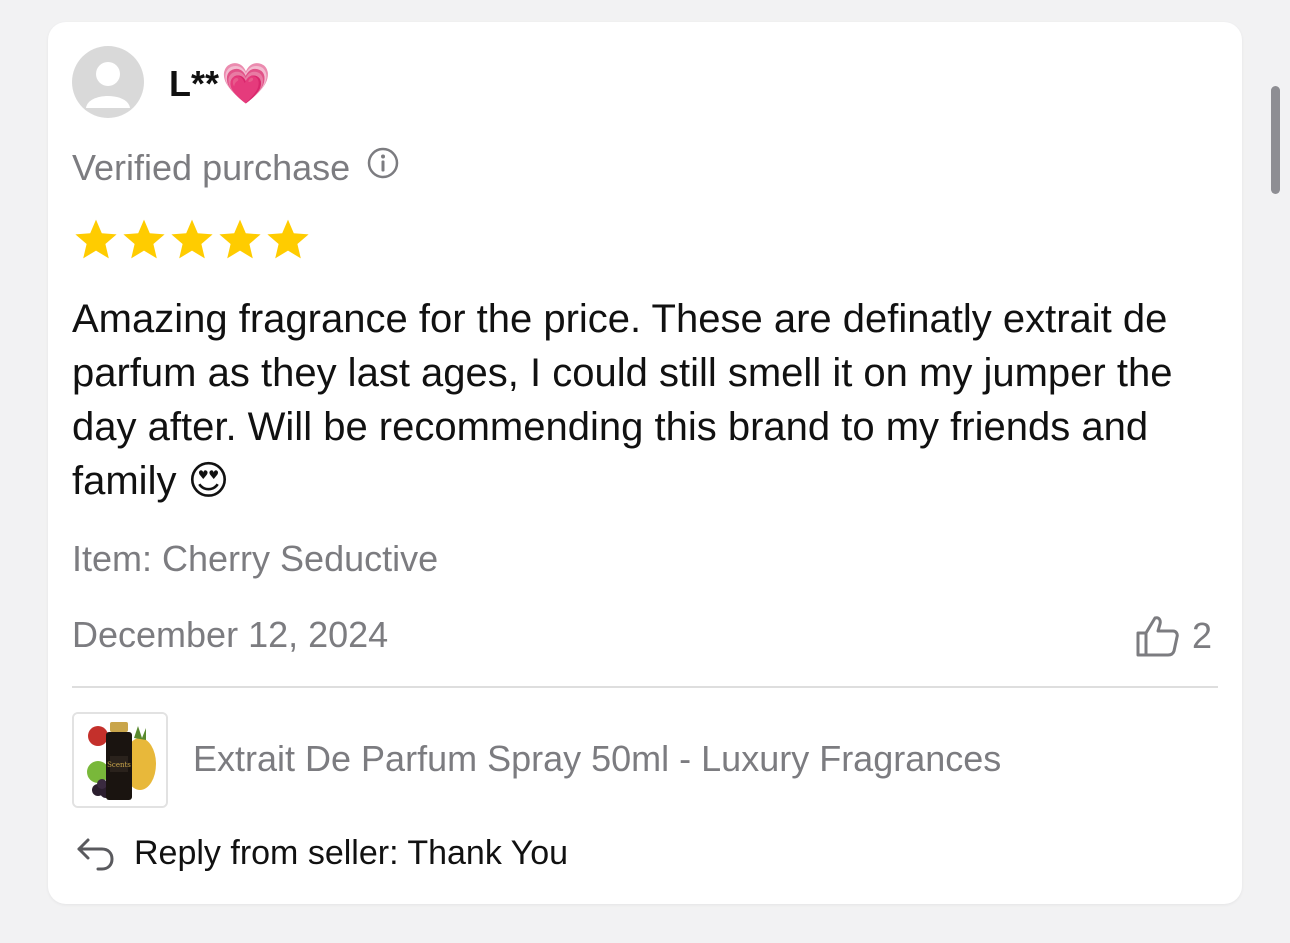 This screenshot has height=943, width=1290. Describe the element at coordinates (1202, 635) in the screenshot. I see `helpful-count: 2` at that location.